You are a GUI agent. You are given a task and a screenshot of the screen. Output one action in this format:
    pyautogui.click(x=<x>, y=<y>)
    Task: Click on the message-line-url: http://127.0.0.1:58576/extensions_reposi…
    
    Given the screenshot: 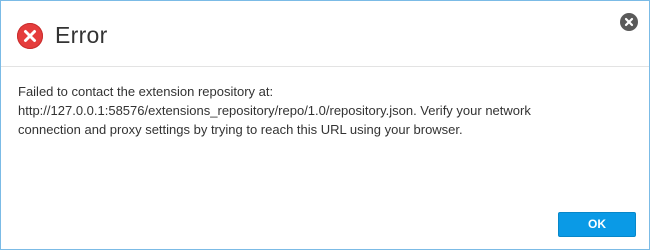 What is the action you would take?
    pyautogui.click(x=274, y=110)
    